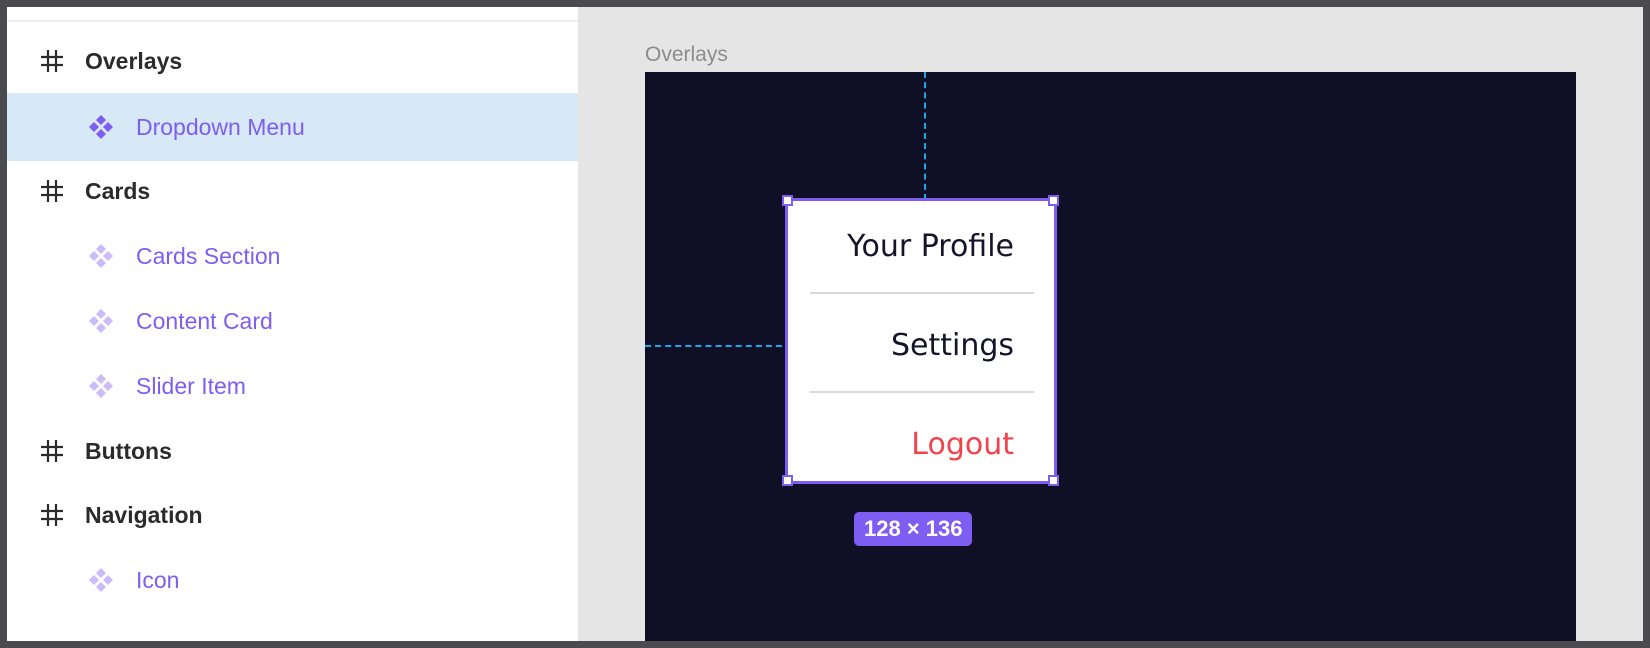 This screenshot has height=648, width=1650. What do you see at coordinates (925, 136) in the screenshot?
I see `spacing-guide-vertical` at bounding box center [925, 136].